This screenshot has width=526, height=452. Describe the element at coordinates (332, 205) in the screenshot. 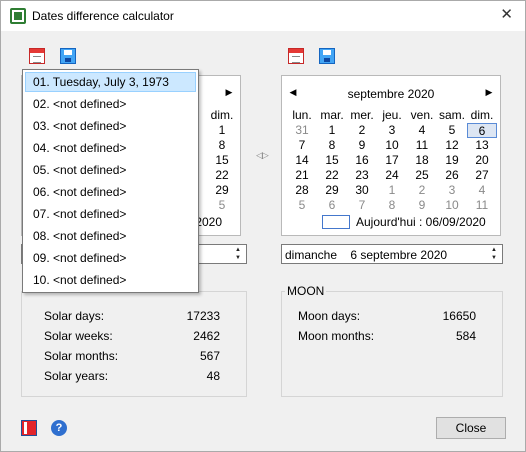

I see `calendar-day: 6` at that location.